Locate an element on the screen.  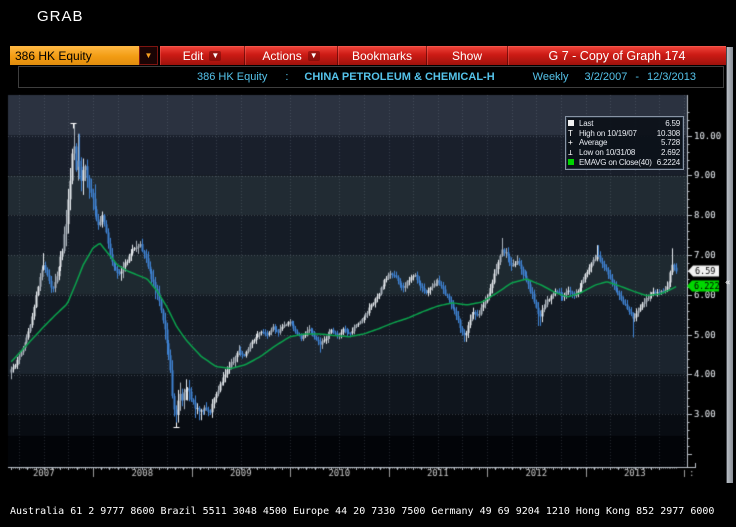
emavg-swatch-icon is located at coordinates (573, 162).